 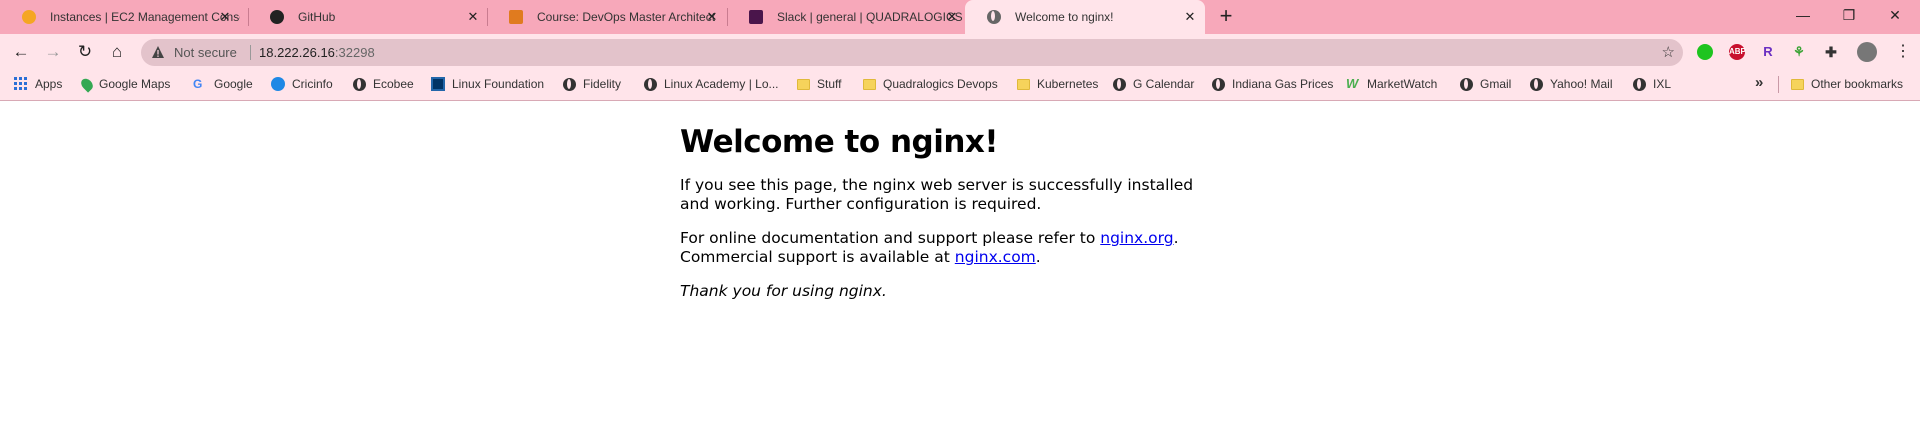 I want to click on tab-course: Course: DevOps Master Architect ✕, so click(x=607, y=17).